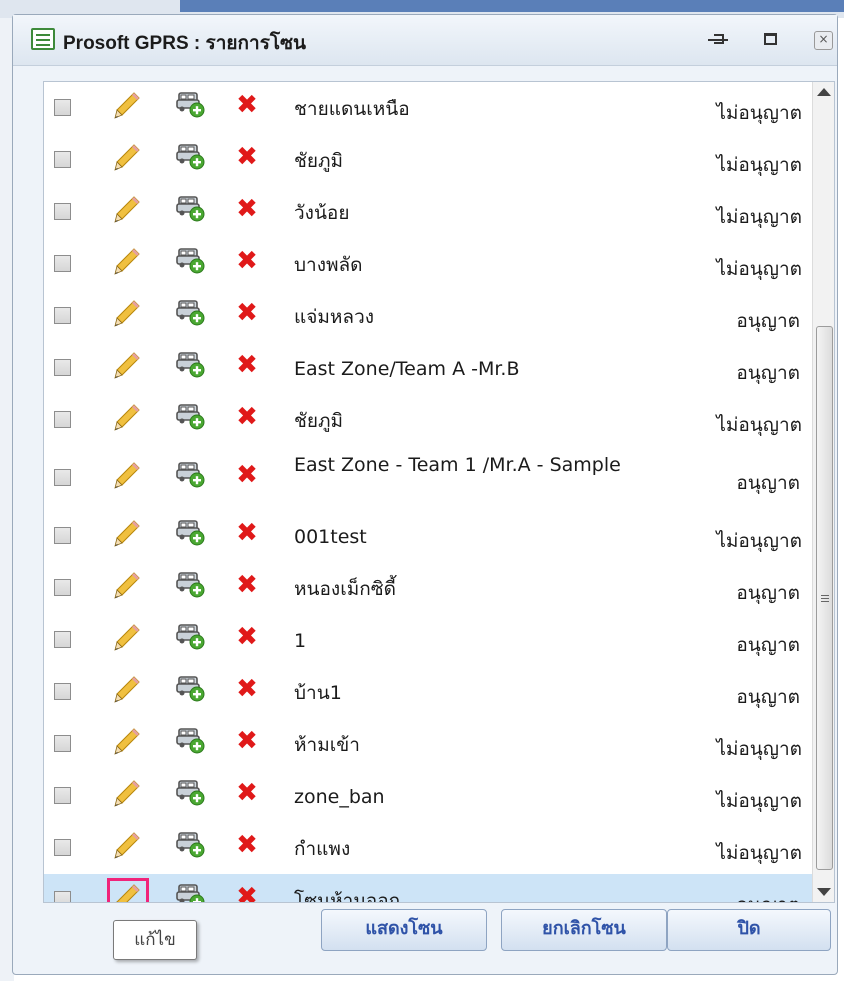  What do you see at coordinates (428, 640) in the screenshot?
I see `table-row: ✖ 1 อนุญาต` at bounding box center [428, 640].